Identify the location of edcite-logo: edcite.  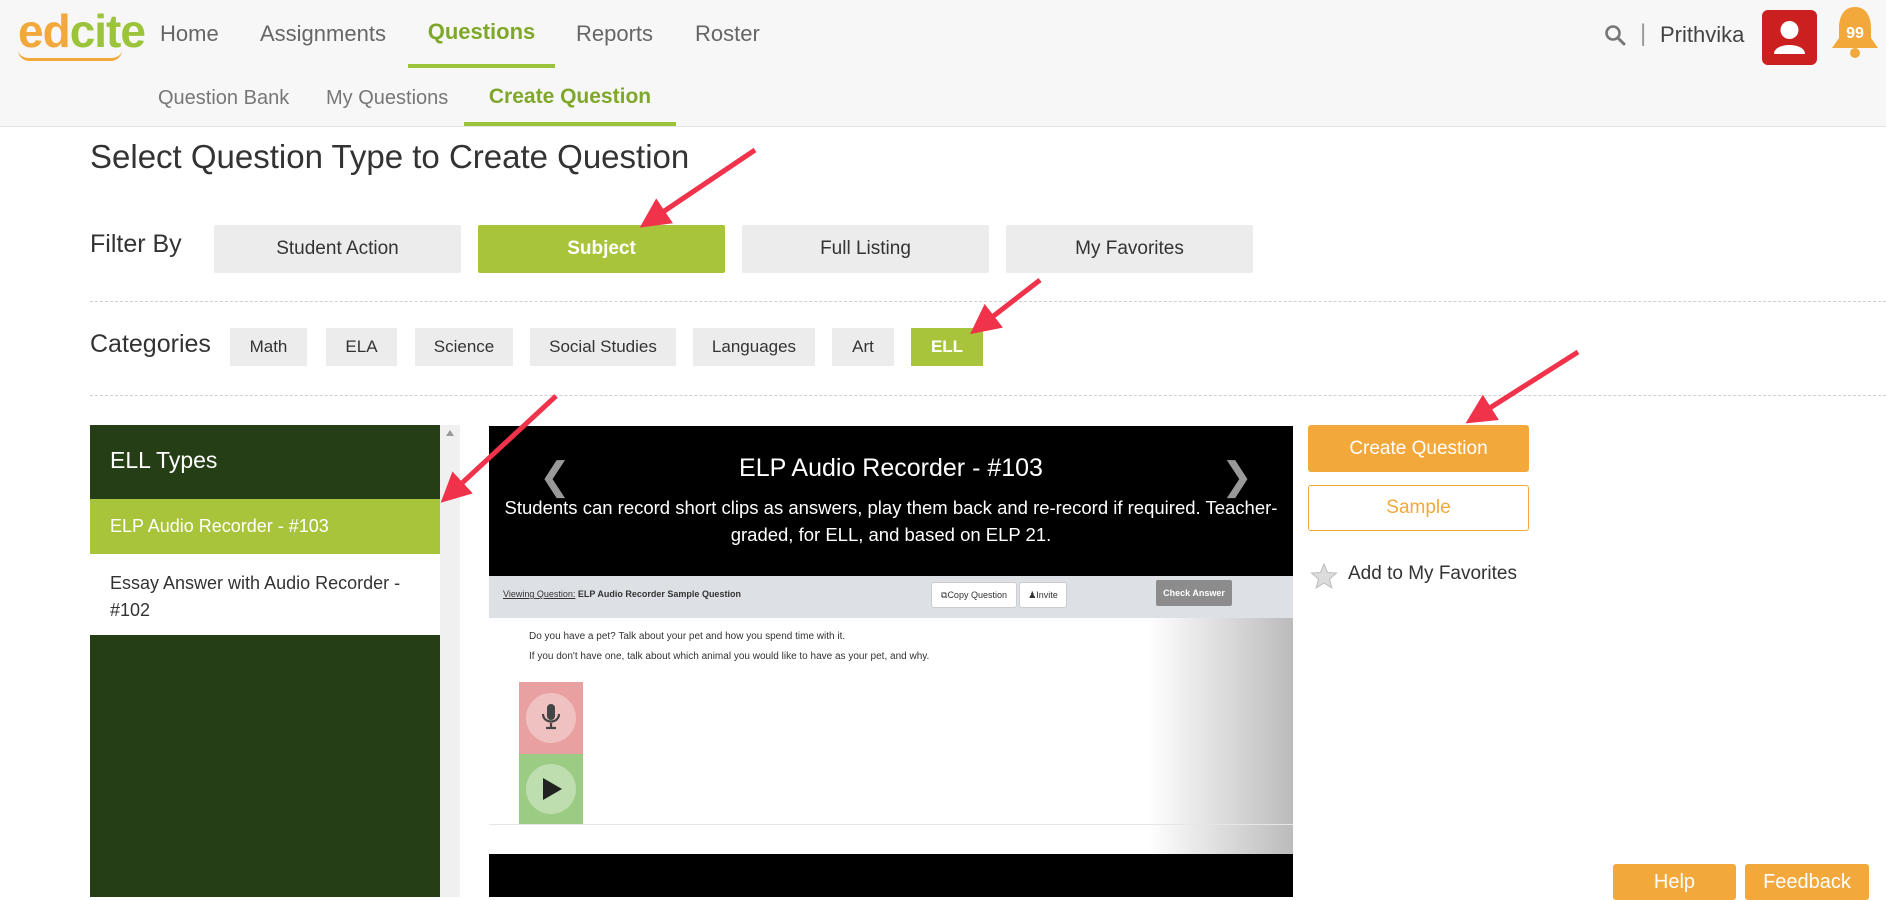
(82, 31).